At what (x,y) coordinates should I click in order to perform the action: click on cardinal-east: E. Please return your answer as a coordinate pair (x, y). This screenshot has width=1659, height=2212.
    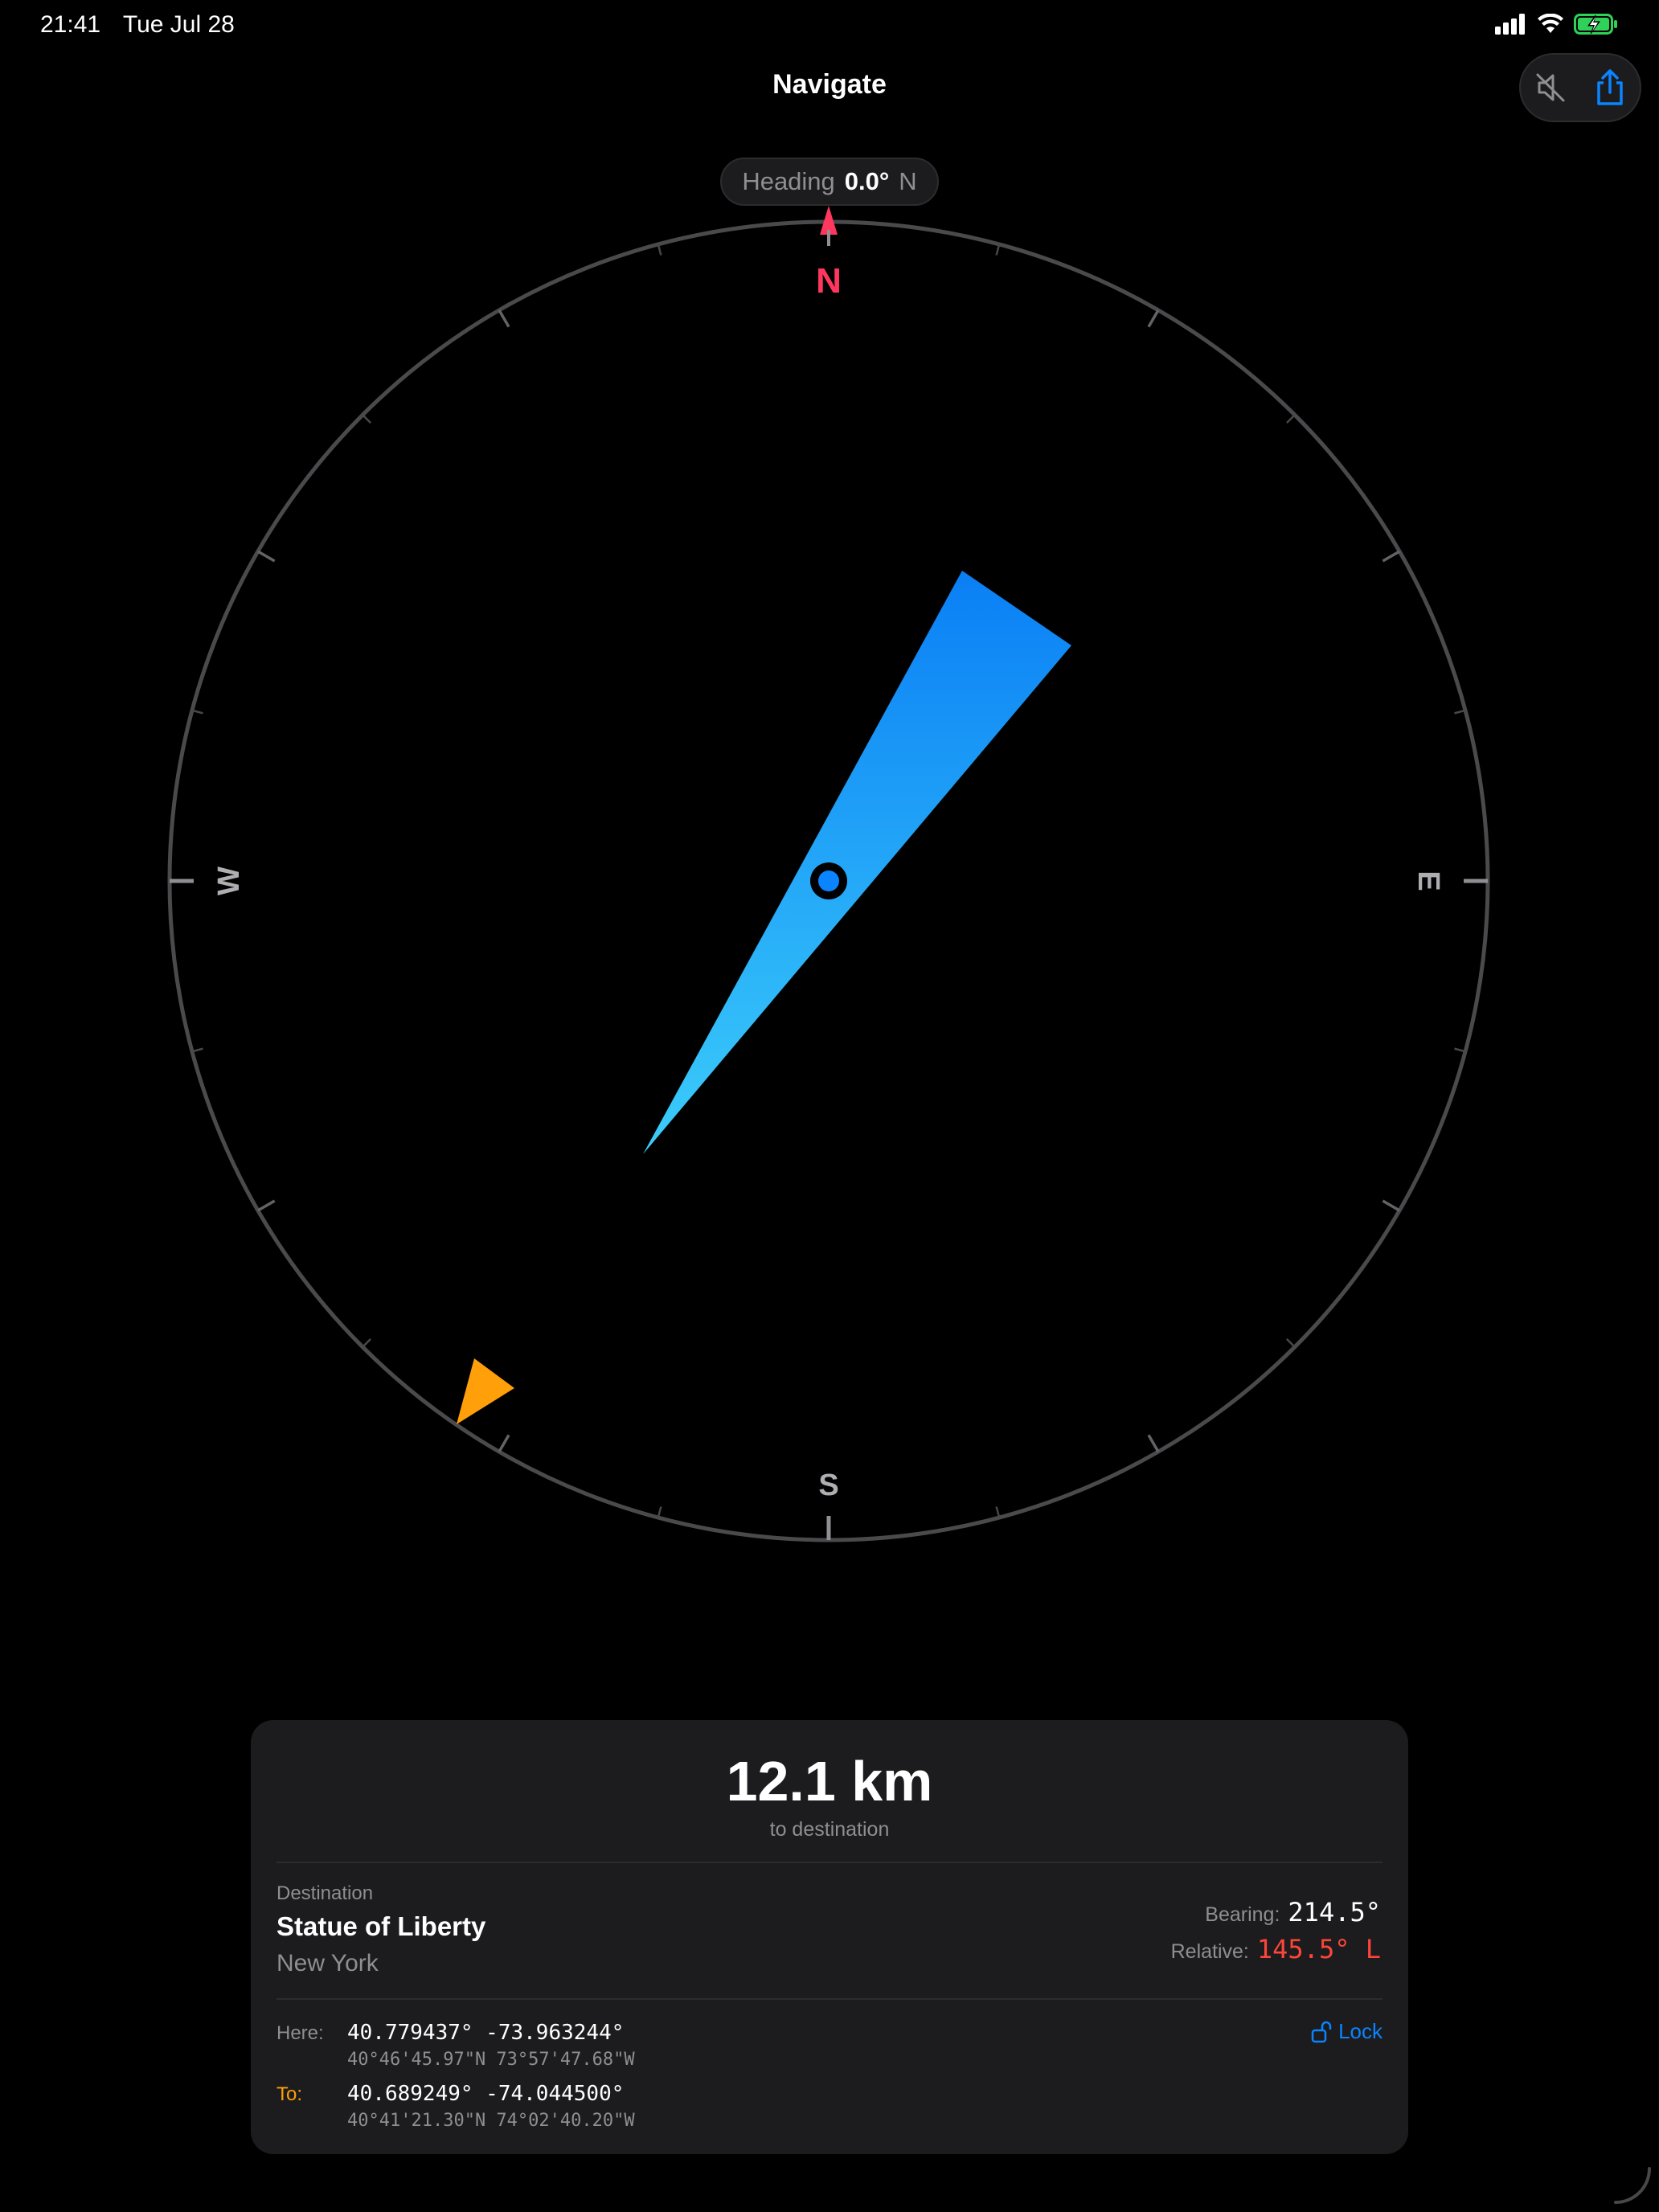
    Looking at the image, I should click on (1428, 880).